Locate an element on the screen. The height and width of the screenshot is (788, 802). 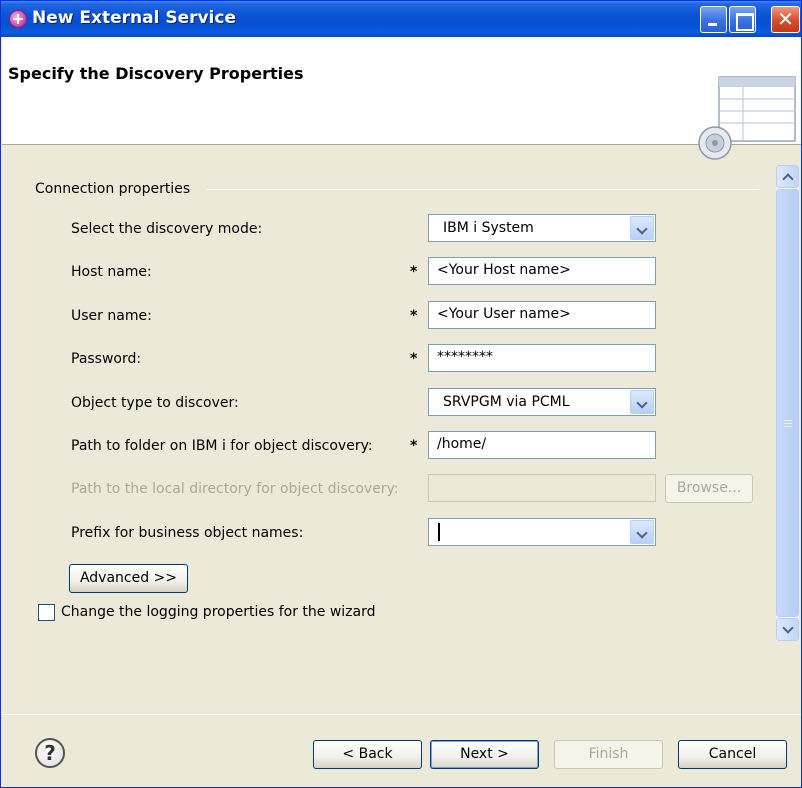
scroll-thumb is located at coordinates (787, 403).